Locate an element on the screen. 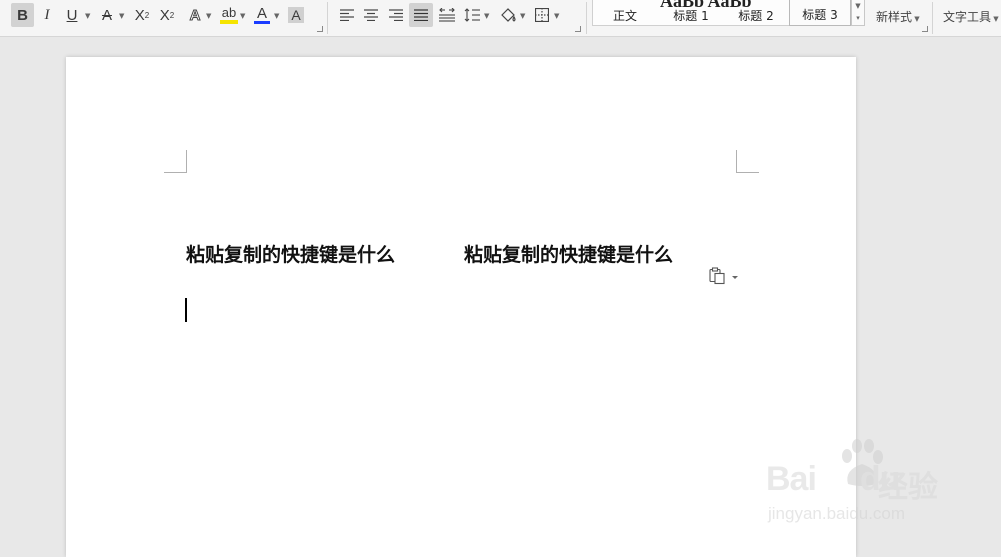 The width and height of the screenshot is (1001, 557). align-center-button is located at coordinates (371, 15).